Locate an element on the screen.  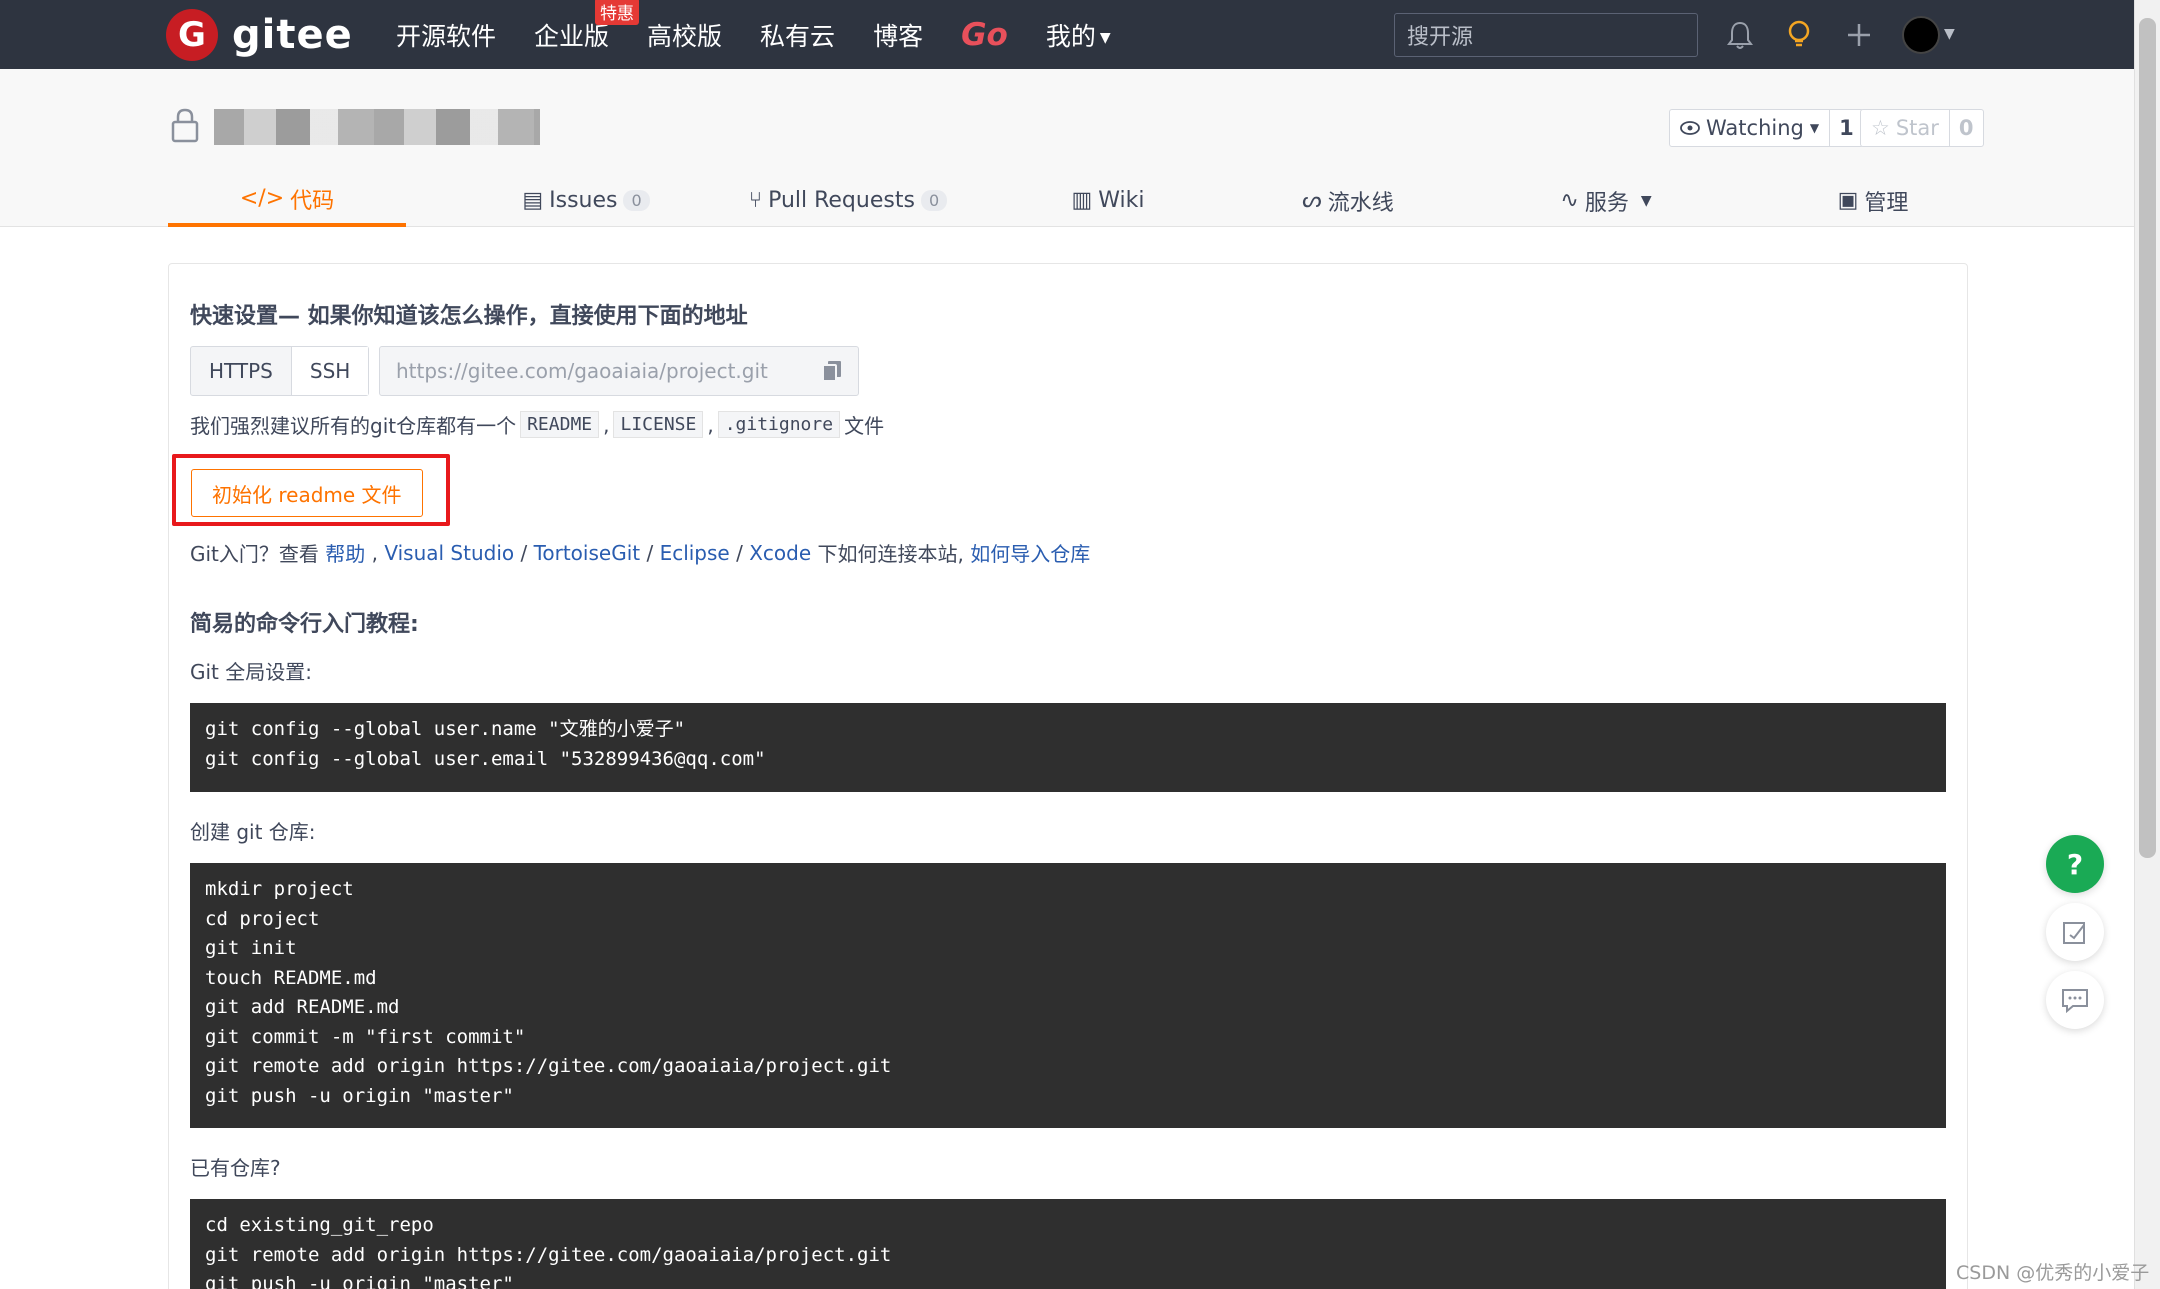
tab-pipeline: ᔕ 流水线 is located at coordinates (1348, 200).